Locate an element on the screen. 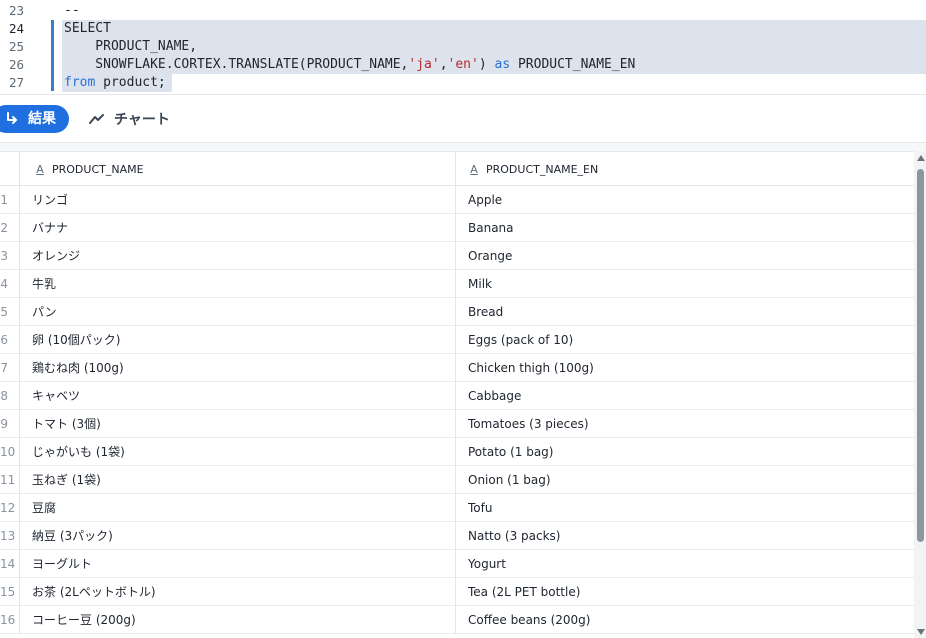 The image size is (926, 638). row-number-cell: 15 is located at coordinates (10, 592).